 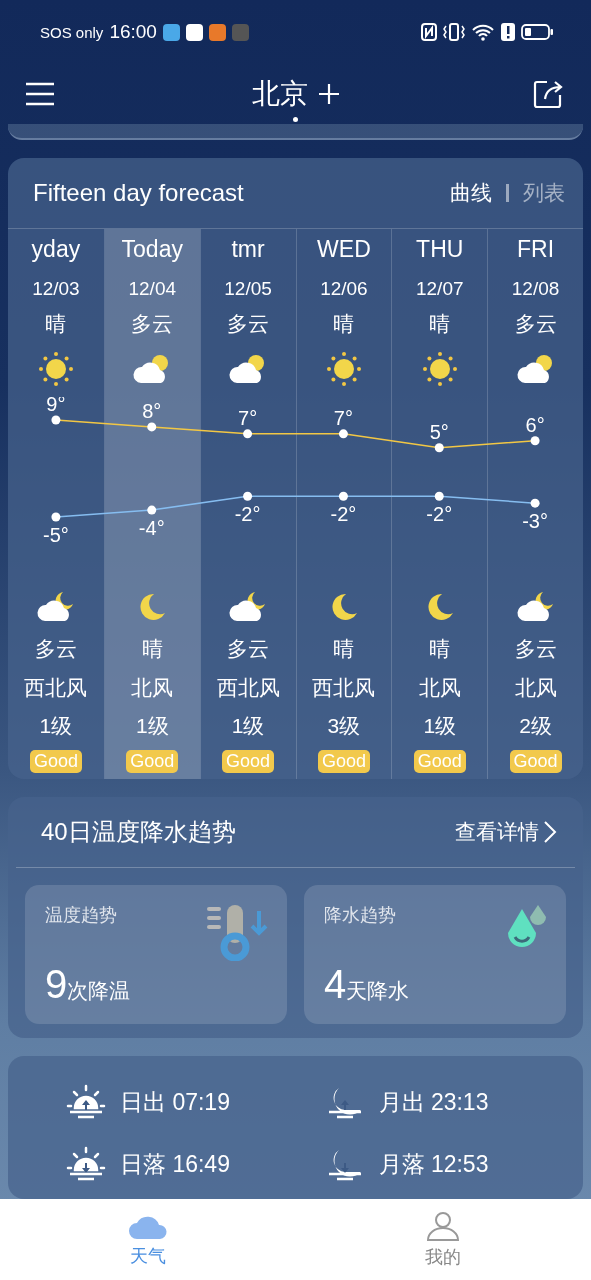 What do you see at coordinates (156, 955) in the screenshot?
I see `trend-tile: 温度趋势 9次降温` at bounding box center [156, 955].